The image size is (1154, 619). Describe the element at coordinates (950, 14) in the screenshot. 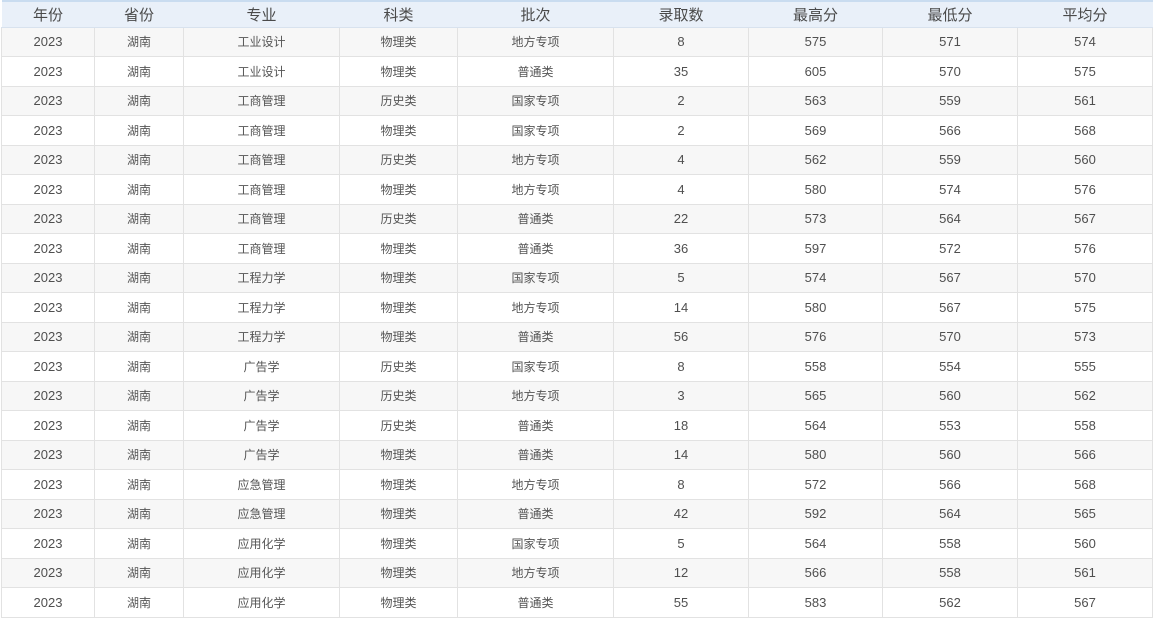

I see `column-header-min-score: 最低分` at that location.